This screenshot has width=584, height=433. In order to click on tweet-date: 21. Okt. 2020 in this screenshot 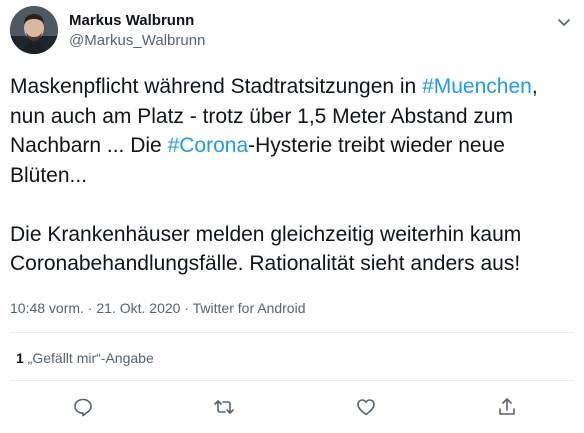, I will do `click(138, 308)`.